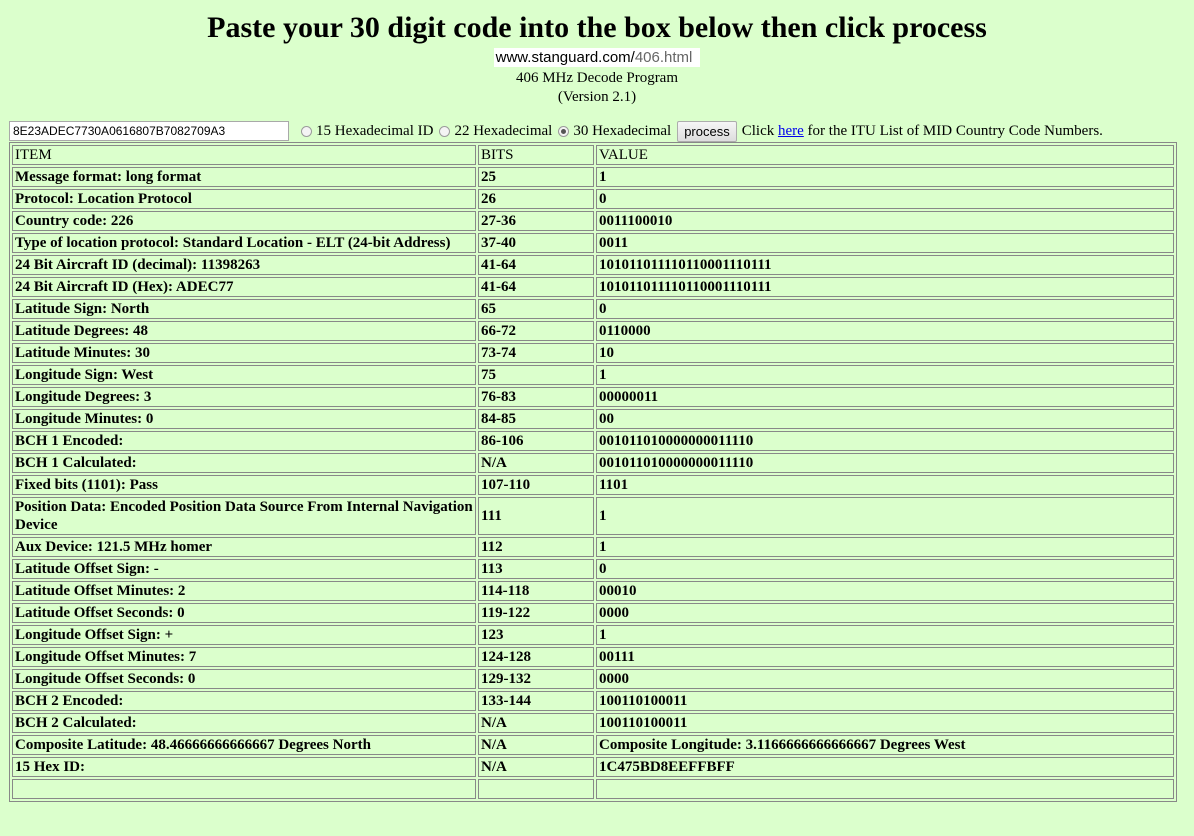  Describe the element at coordinates (244, 309) in the screenshot. I see `cell-item: Latitude Sign: North` at that location.